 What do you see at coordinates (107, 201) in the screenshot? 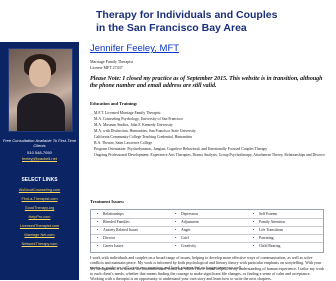
I see `treatment-heading: Treatment Issues:` at bounding box center [107, 201].